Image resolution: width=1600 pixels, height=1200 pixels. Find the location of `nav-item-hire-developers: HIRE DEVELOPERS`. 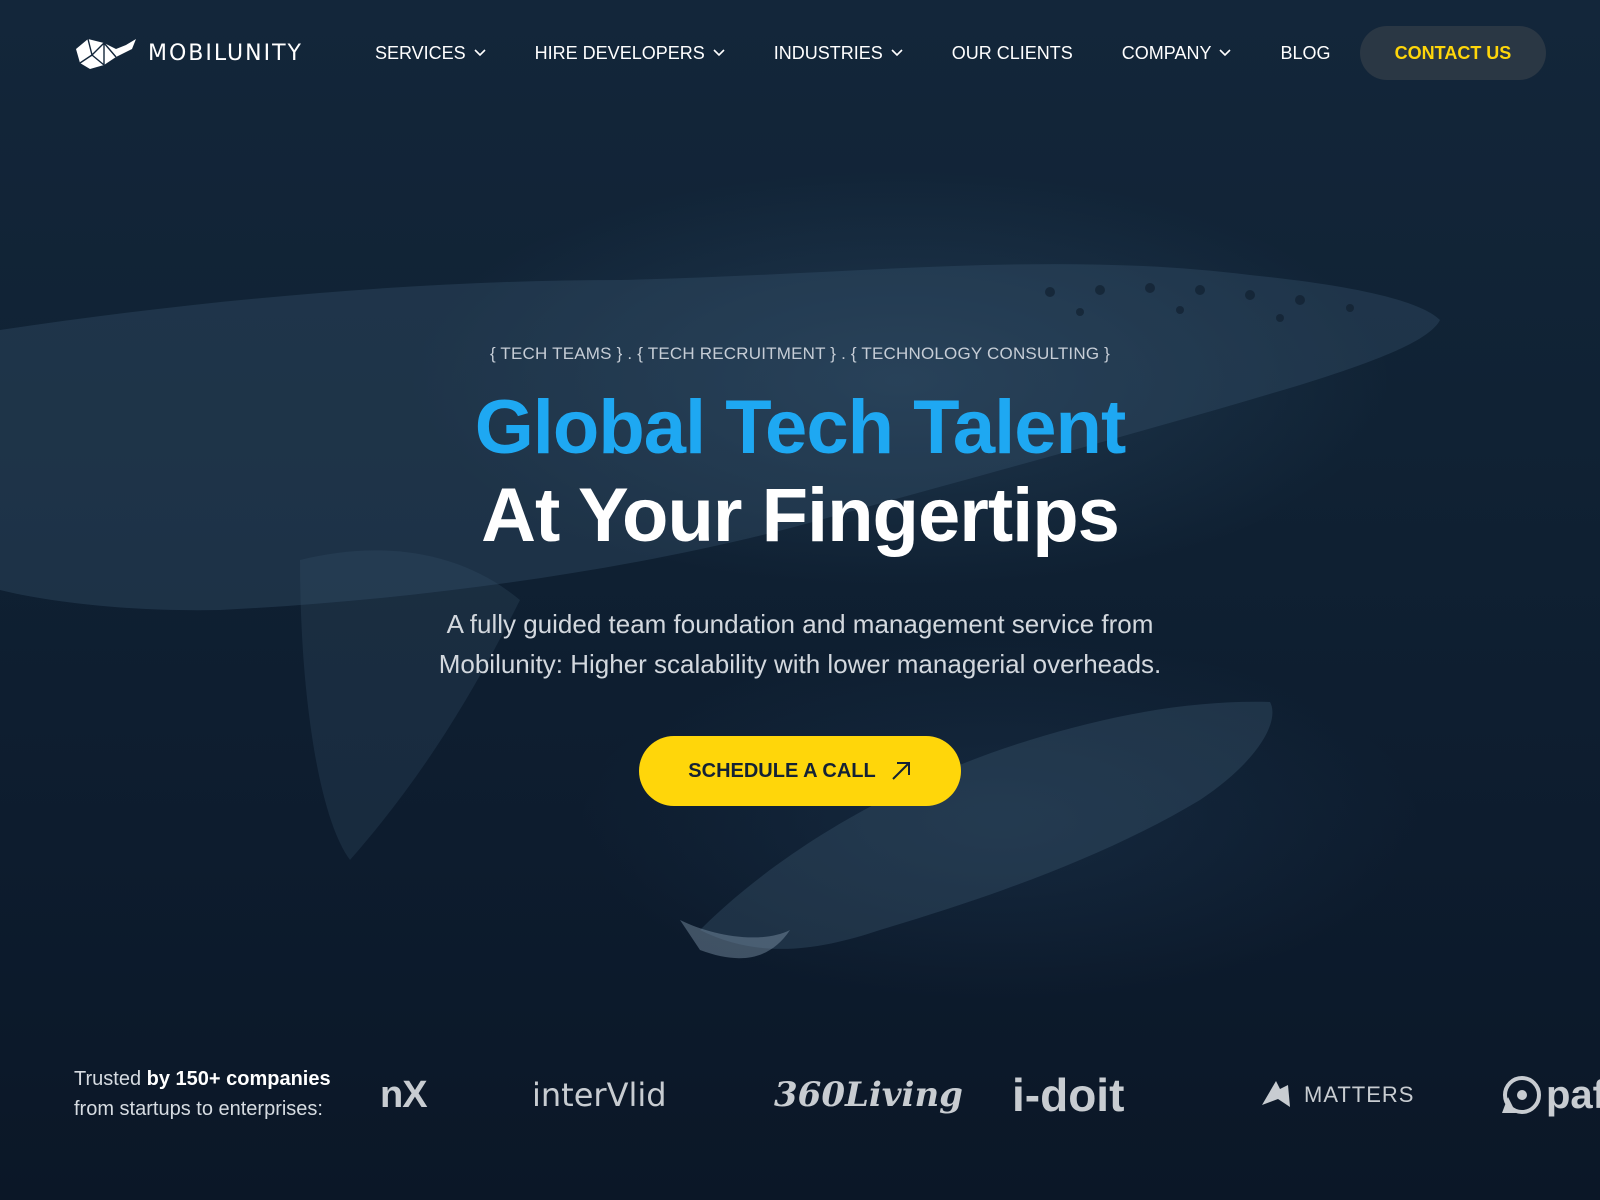

nav-item-hire-developers: HIRE DEVELOPERS is located at coordinates (630, 53).